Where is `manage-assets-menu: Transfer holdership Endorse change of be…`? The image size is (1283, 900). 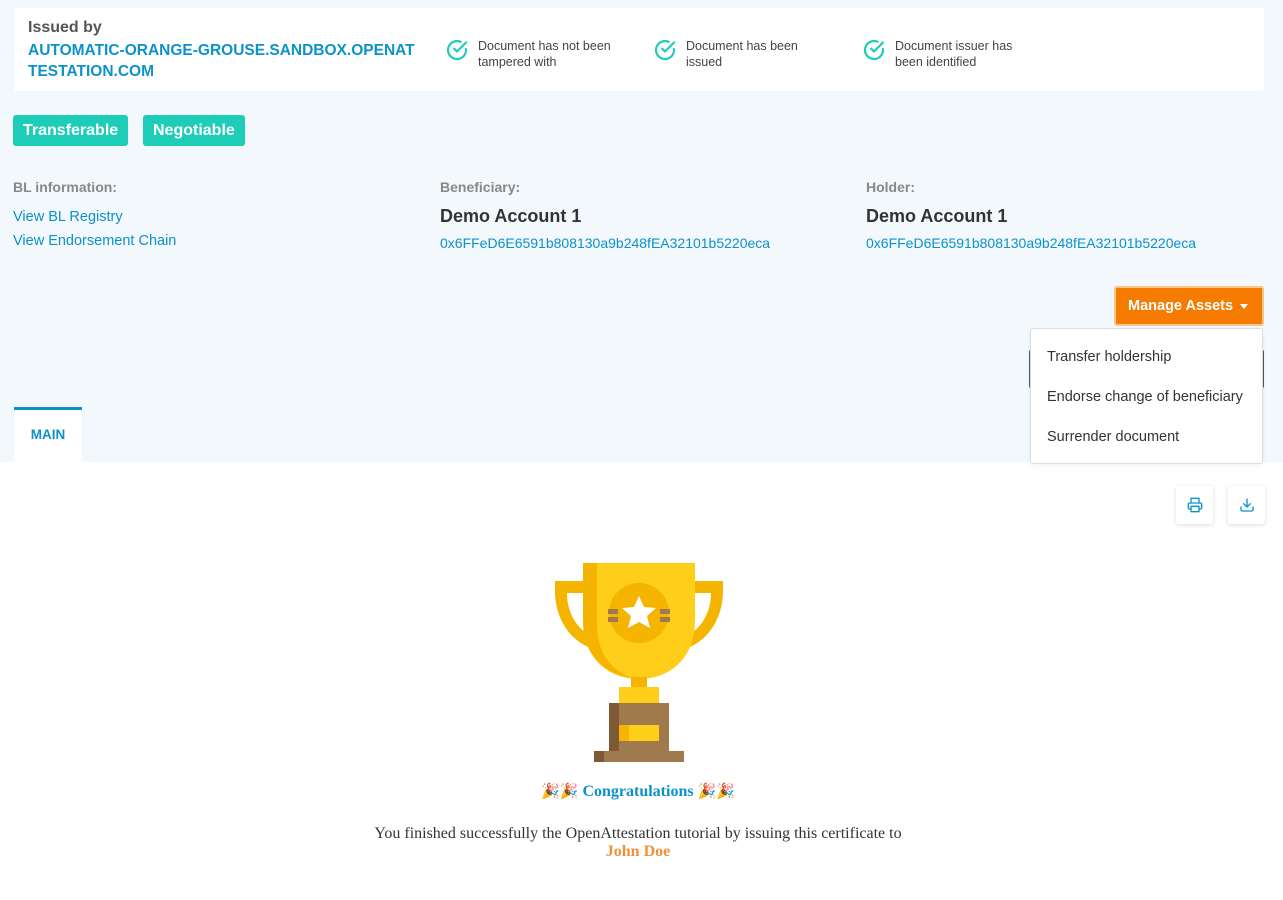 manage-assets-menu: Transfer holdership Endorse change of be… is located at coordinates (1146, 396).